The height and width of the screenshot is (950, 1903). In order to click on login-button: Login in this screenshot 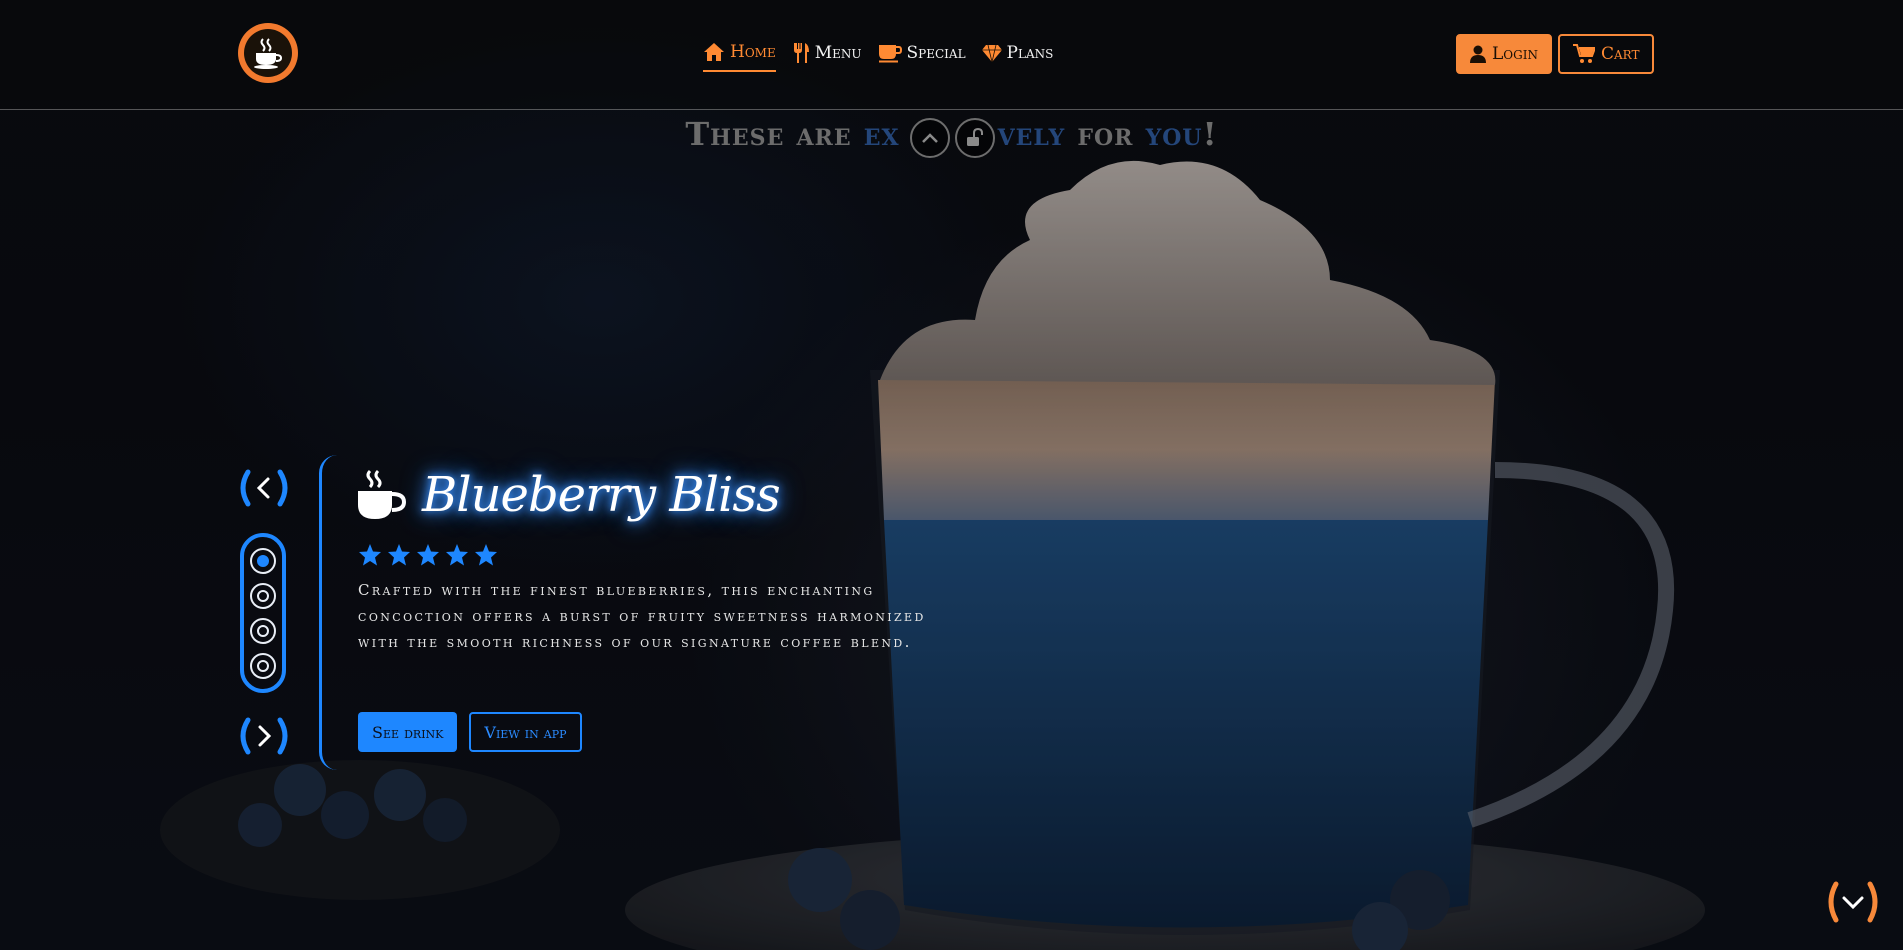, I will do `click(1504, 54)`.